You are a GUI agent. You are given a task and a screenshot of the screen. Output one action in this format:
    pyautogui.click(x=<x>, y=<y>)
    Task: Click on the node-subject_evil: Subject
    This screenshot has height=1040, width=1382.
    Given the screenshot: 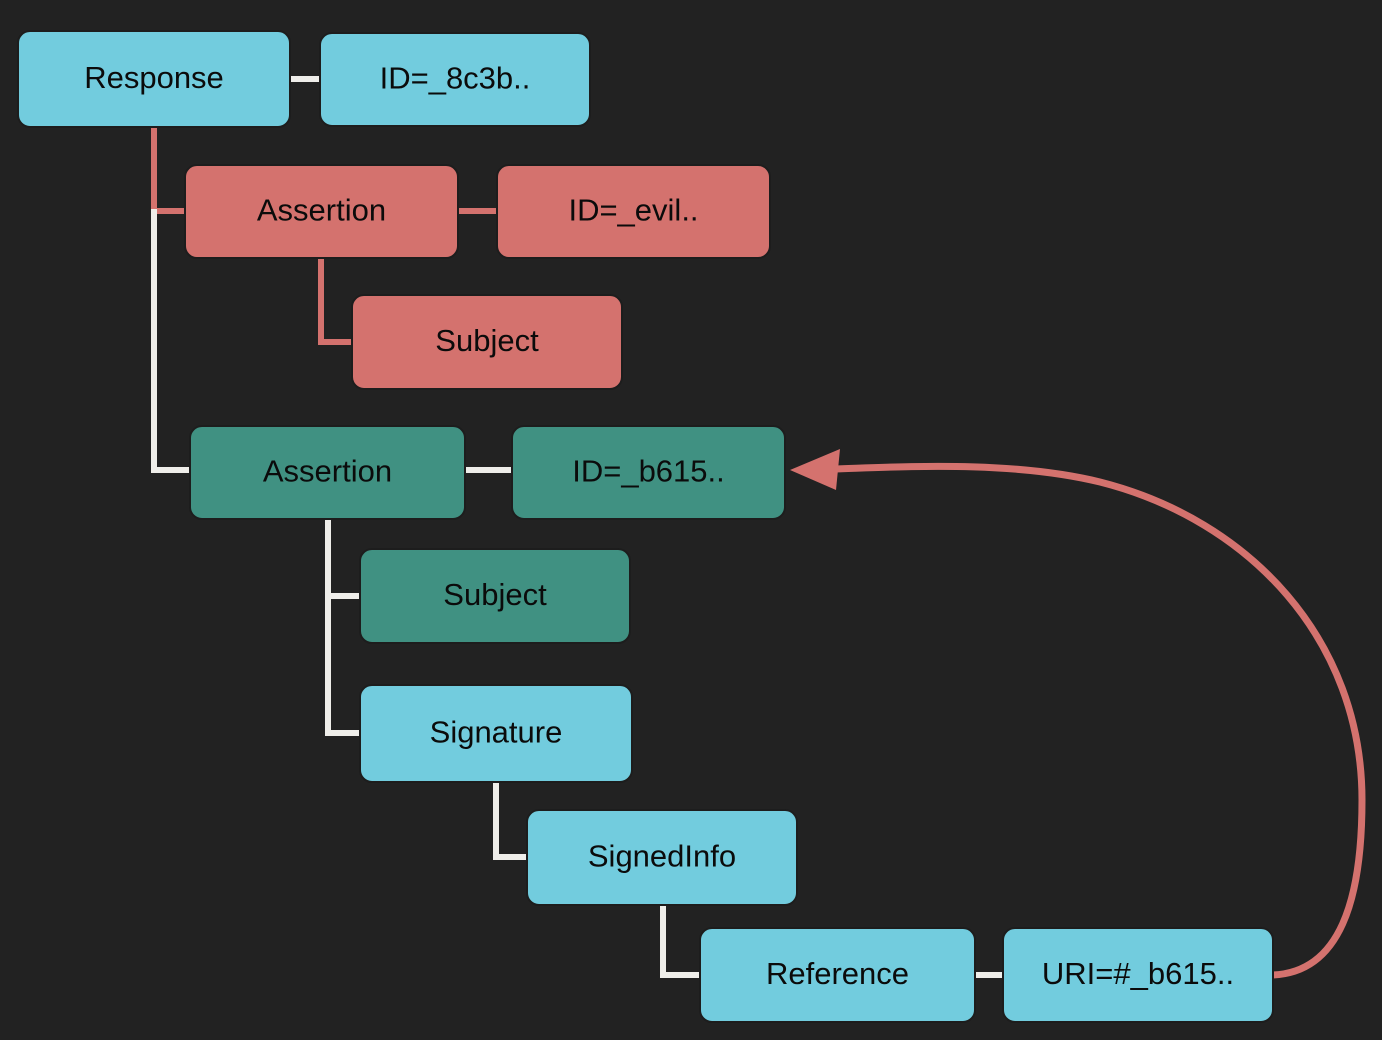 What is the action you would take?
    pyautogui.click(x=487, y=342)
    